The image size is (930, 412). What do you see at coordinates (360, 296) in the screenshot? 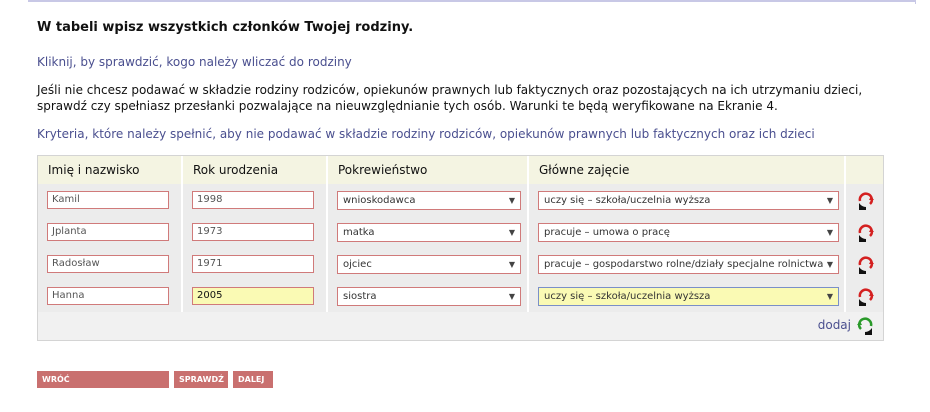
I see `relation-value: siostra` at bounding box center [360, 296].